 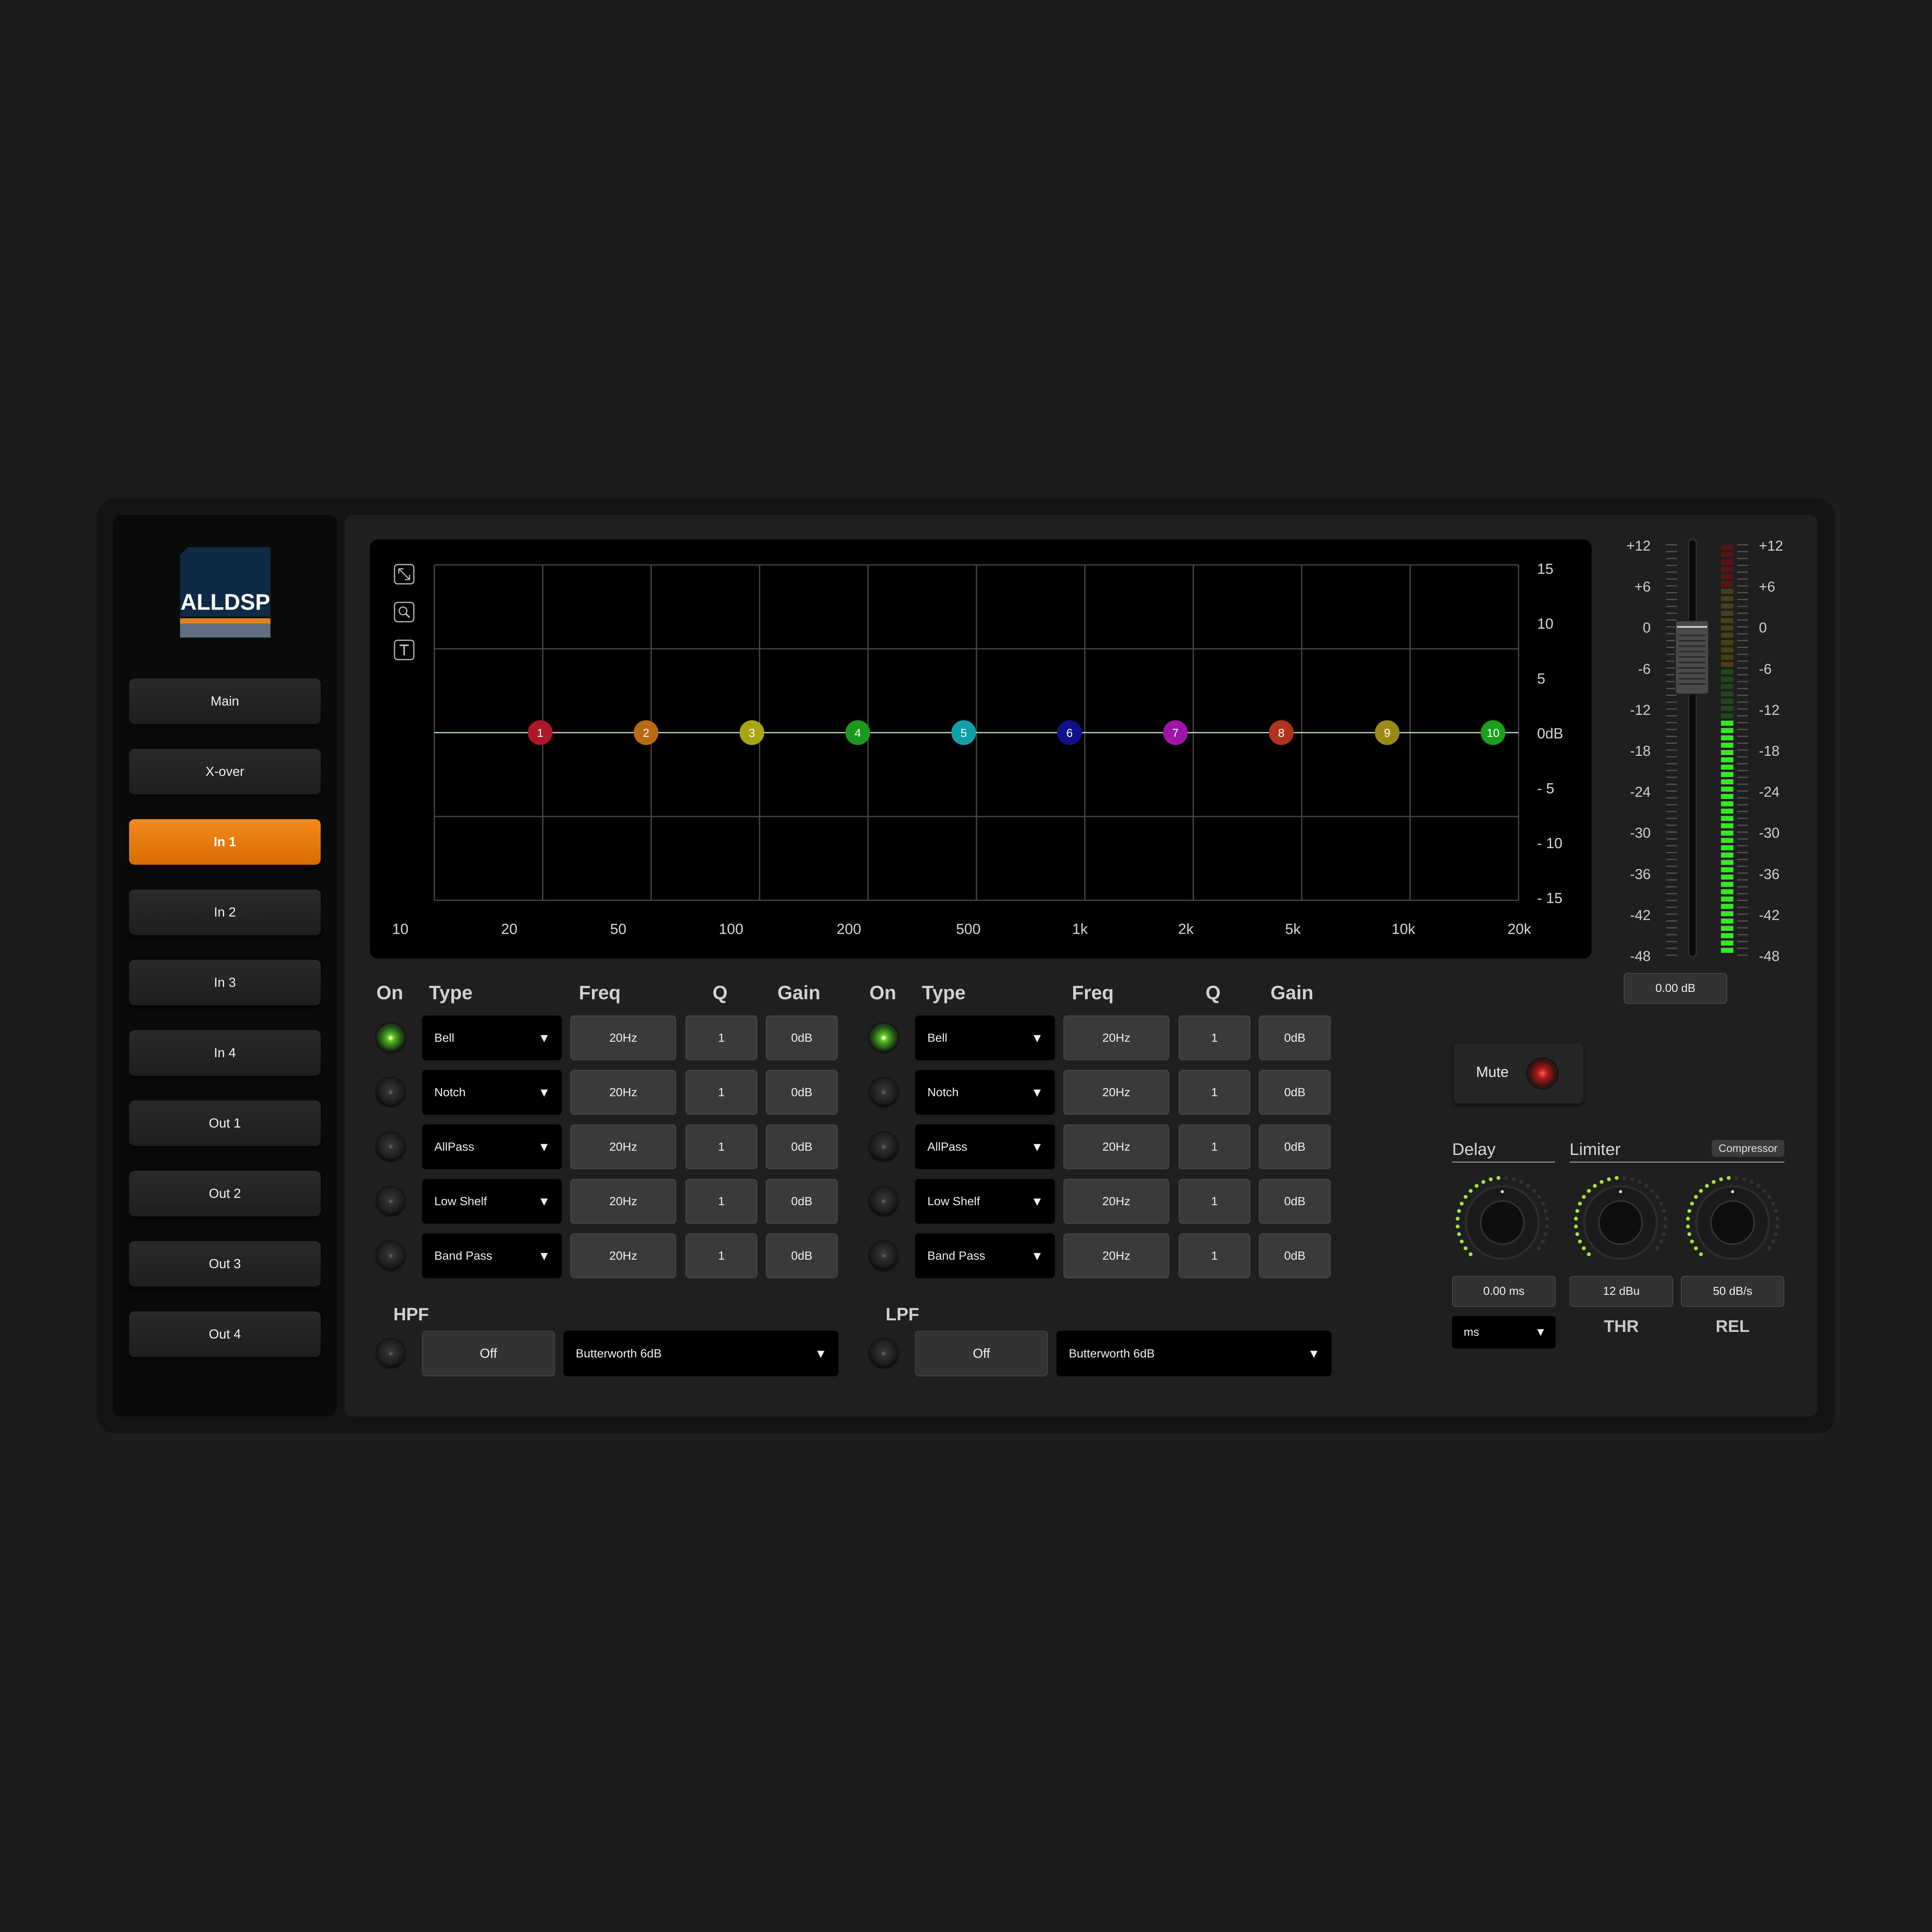 What do you see at coordinates (1503, 1218) in the screenshot?
I see `delay-knob` at bounding box center [1503, 1218].